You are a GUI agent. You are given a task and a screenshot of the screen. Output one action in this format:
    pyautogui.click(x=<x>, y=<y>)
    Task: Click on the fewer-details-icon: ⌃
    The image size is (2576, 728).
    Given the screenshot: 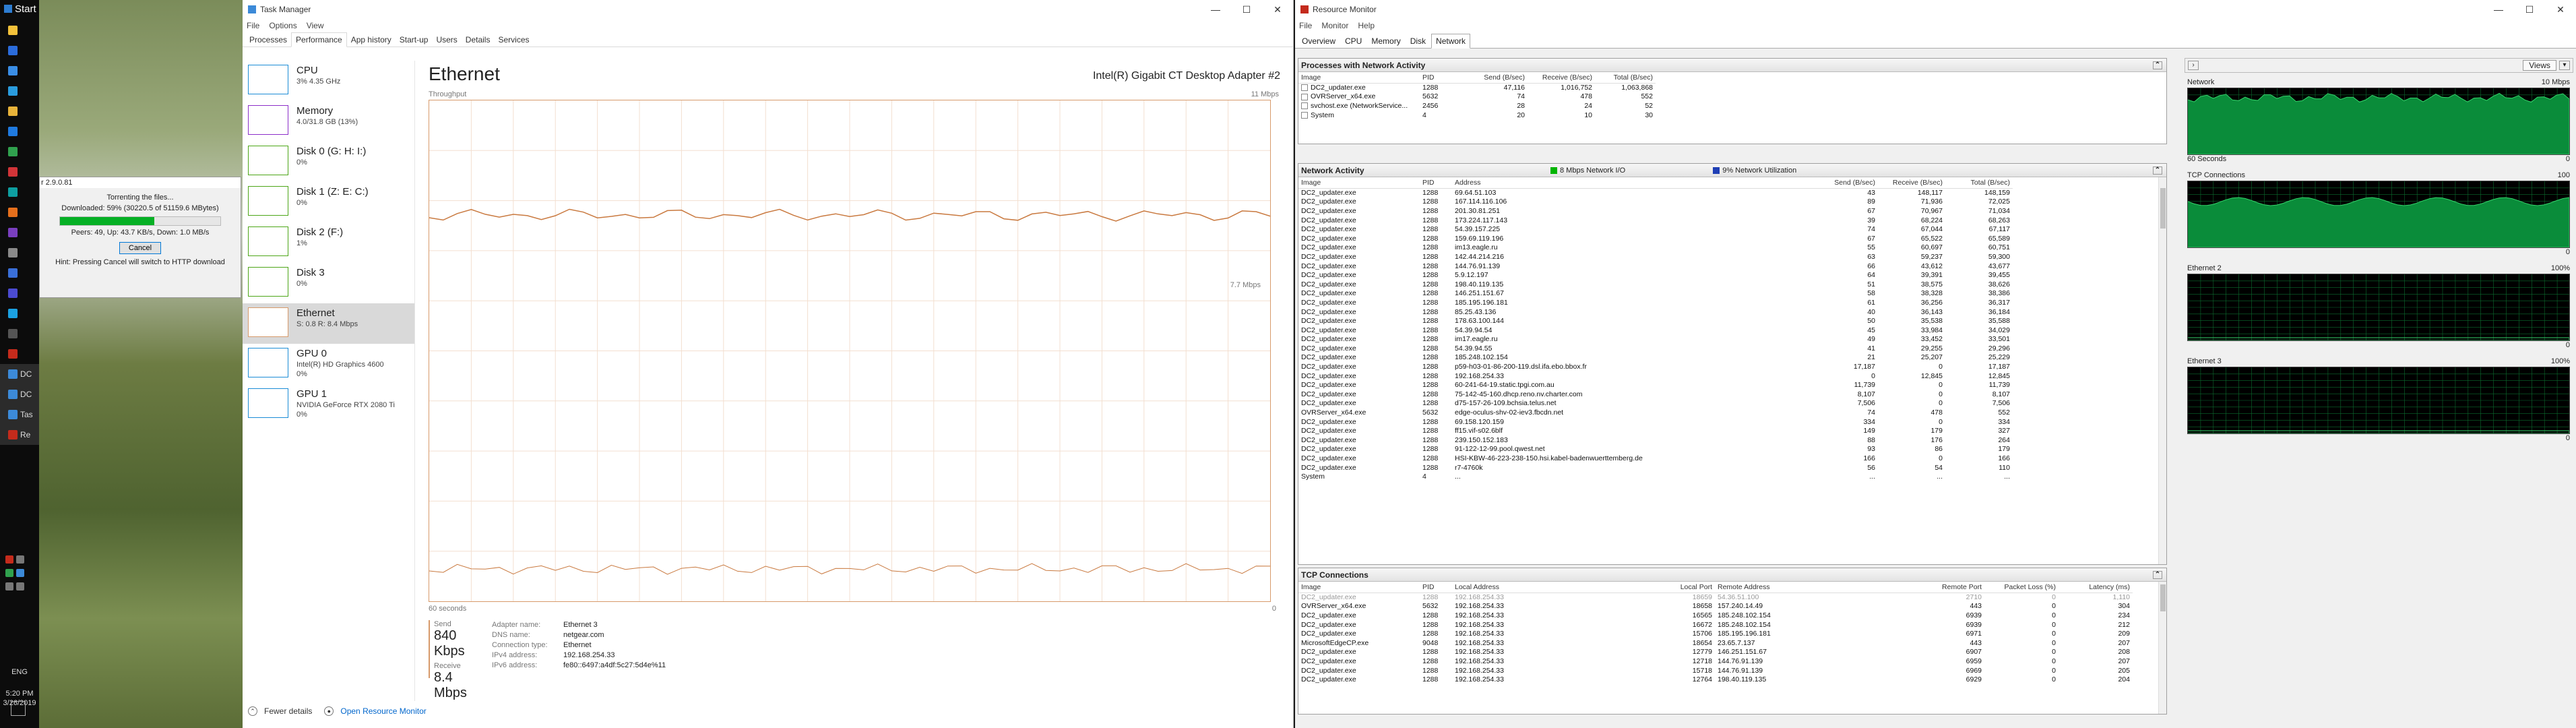 What is the action you would take?
    pyautogui.click(x=252, y=711)
    